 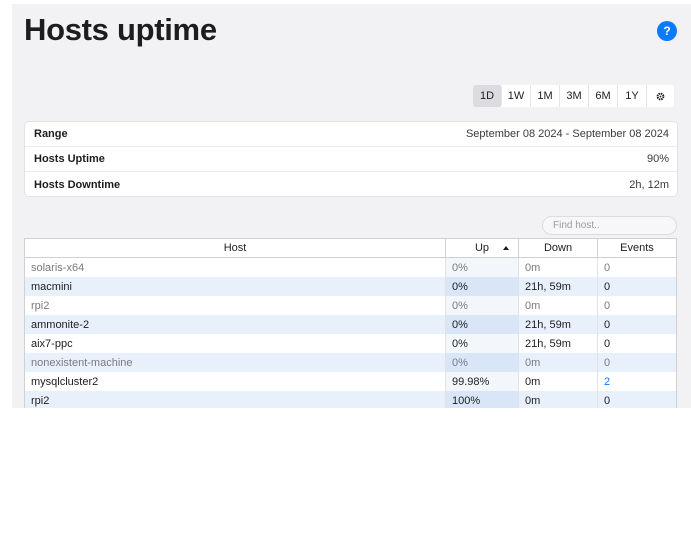 I want to click on table-row: rpi2 100% 0m 0, so click(x=350, y=399).